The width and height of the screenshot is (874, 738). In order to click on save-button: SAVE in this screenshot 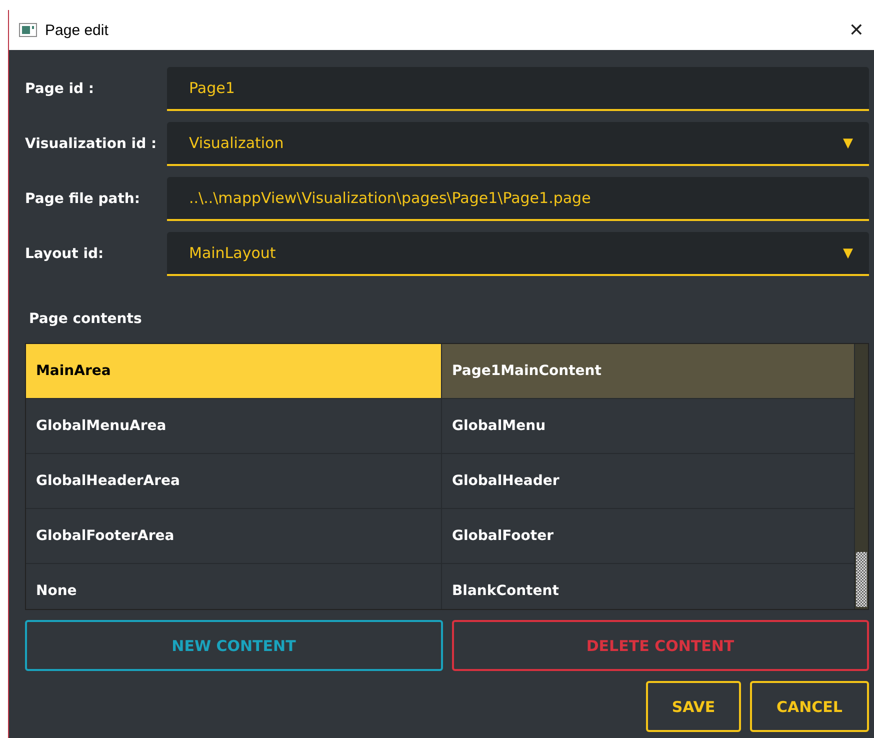, I will do `click(693, 706)`.